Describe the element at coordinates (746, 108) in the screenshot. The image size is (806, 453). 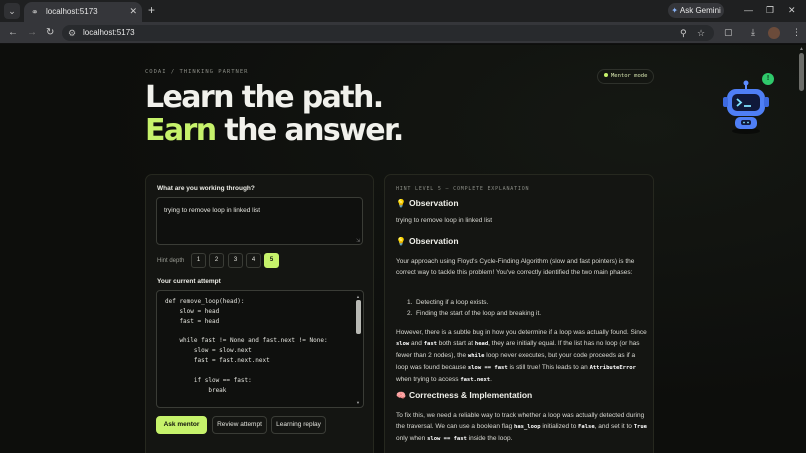
I see `mentor-robot-icon` at that location.